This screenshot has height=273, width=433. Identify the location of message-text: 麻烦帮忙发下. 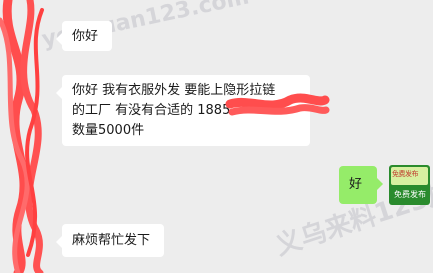
(111, 240).